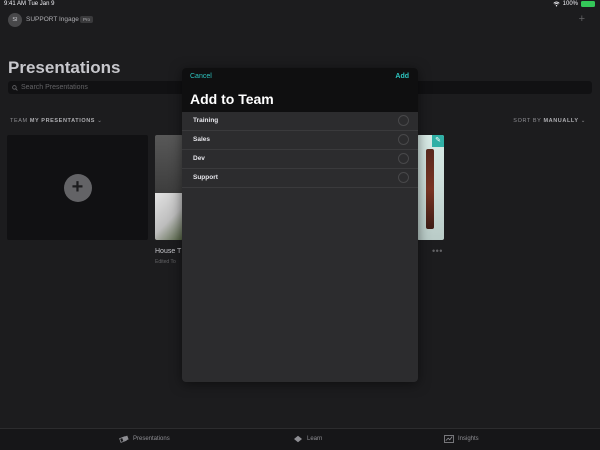 The width and height of the screenshot is (600, 450). Describe the element at coordinates (165, 262) in the screenshot. I see `presentation-subtitle: Edited To` at that location.